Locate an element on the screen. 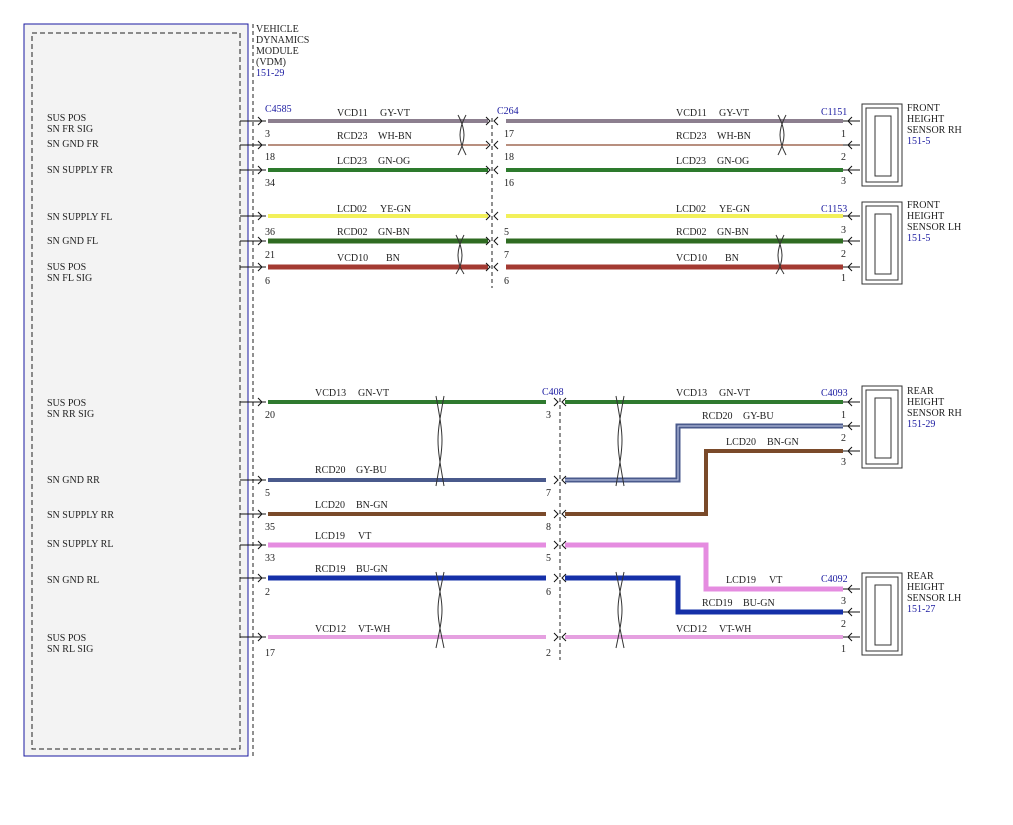 The width and height of the screenshot is (1013, 825). connector-c264: C264 is located at coordinates (508, 111).